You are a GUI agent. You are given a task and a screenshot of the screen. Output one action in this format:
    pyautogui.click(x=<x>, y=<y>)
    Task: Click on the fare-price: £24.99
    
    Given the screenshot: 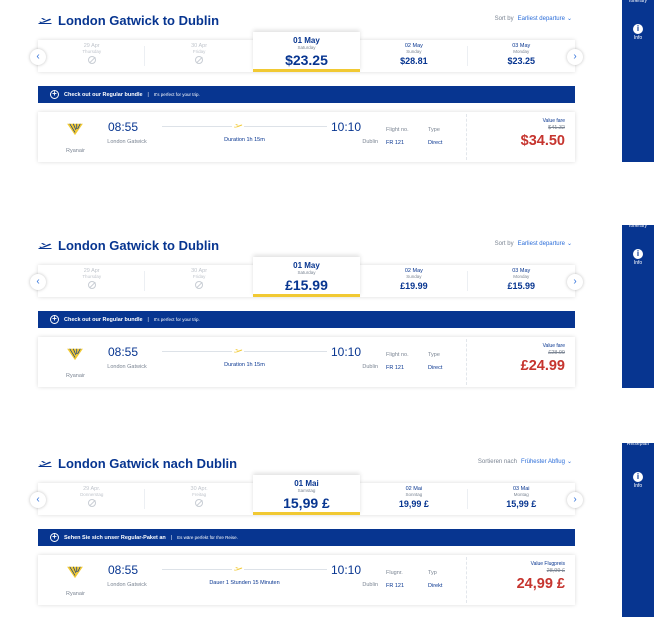 What is the action you would take?
    pyautogui.click(x=543, y=366)
    